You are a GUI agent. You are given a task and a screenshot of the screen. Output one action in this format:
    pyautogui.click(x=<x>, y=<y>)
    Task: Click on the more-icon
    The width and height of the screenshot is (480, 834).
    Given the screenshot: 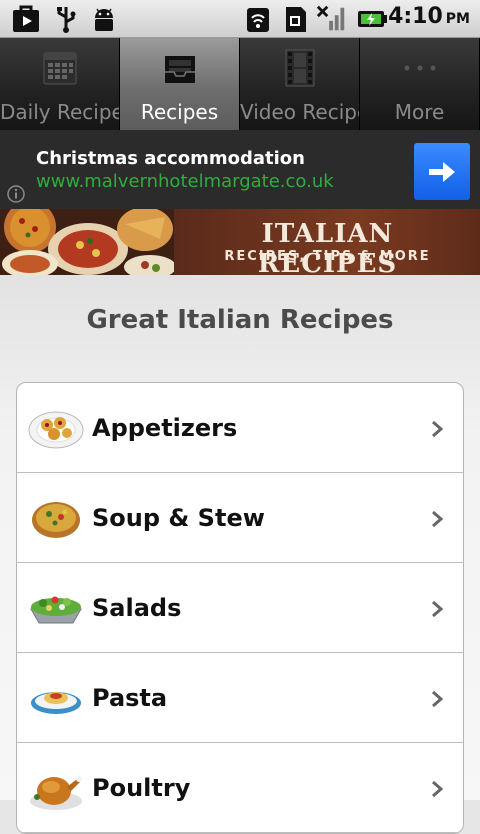 What is the action you would take?
    pyautogui.click(x=420, y=68)
    